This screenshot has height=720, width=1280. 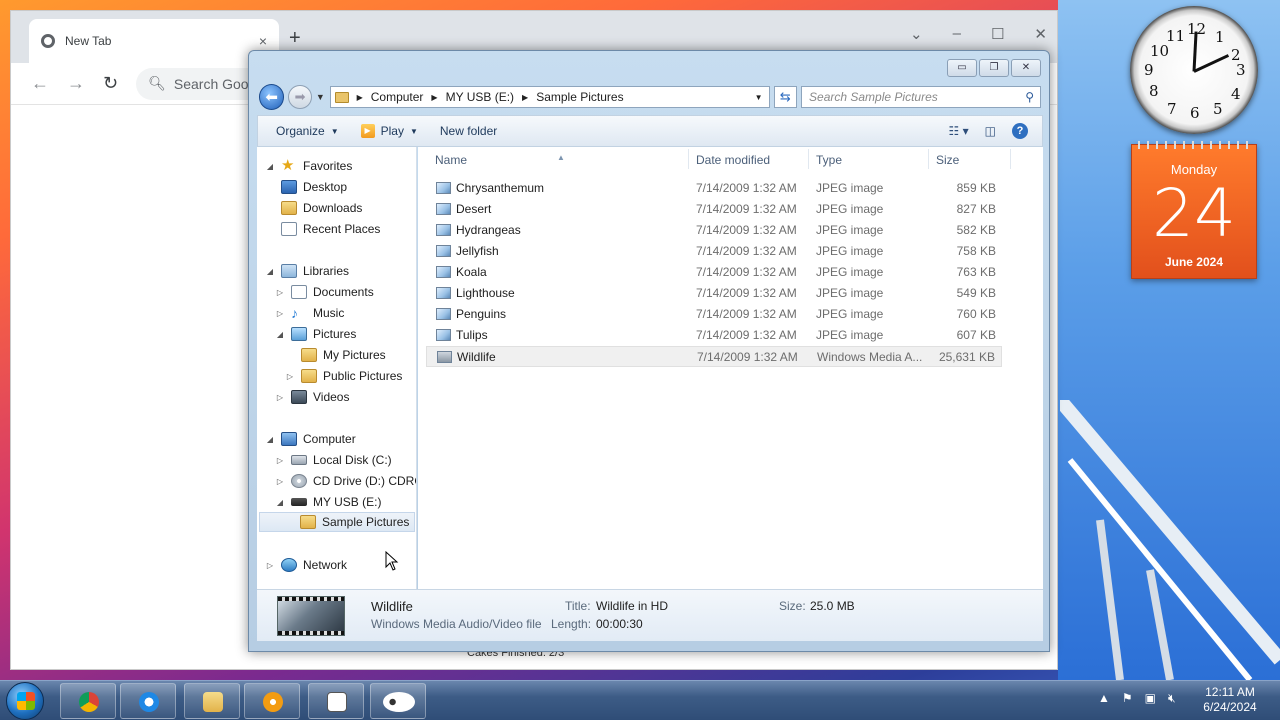 What do you see at coordinates (733, 160) in the screenshot?
I see `column-date-modified: Date modified` at bounding box center [733, 160].